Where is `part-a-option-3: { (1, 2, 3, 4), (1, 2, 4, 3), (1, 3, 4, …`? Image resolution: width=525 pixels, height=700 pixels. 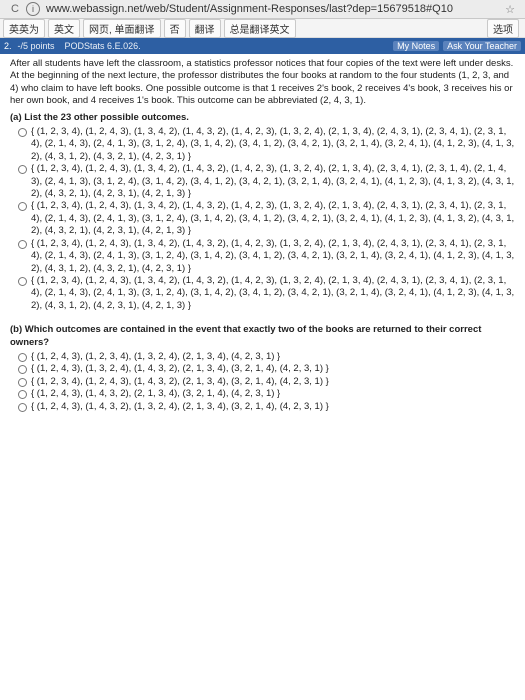
part-a-option-3: { (1, 2, 3, 4), (1, 2, 4, 3), (1, 3, 4, … is located at coordinates (266, 218).